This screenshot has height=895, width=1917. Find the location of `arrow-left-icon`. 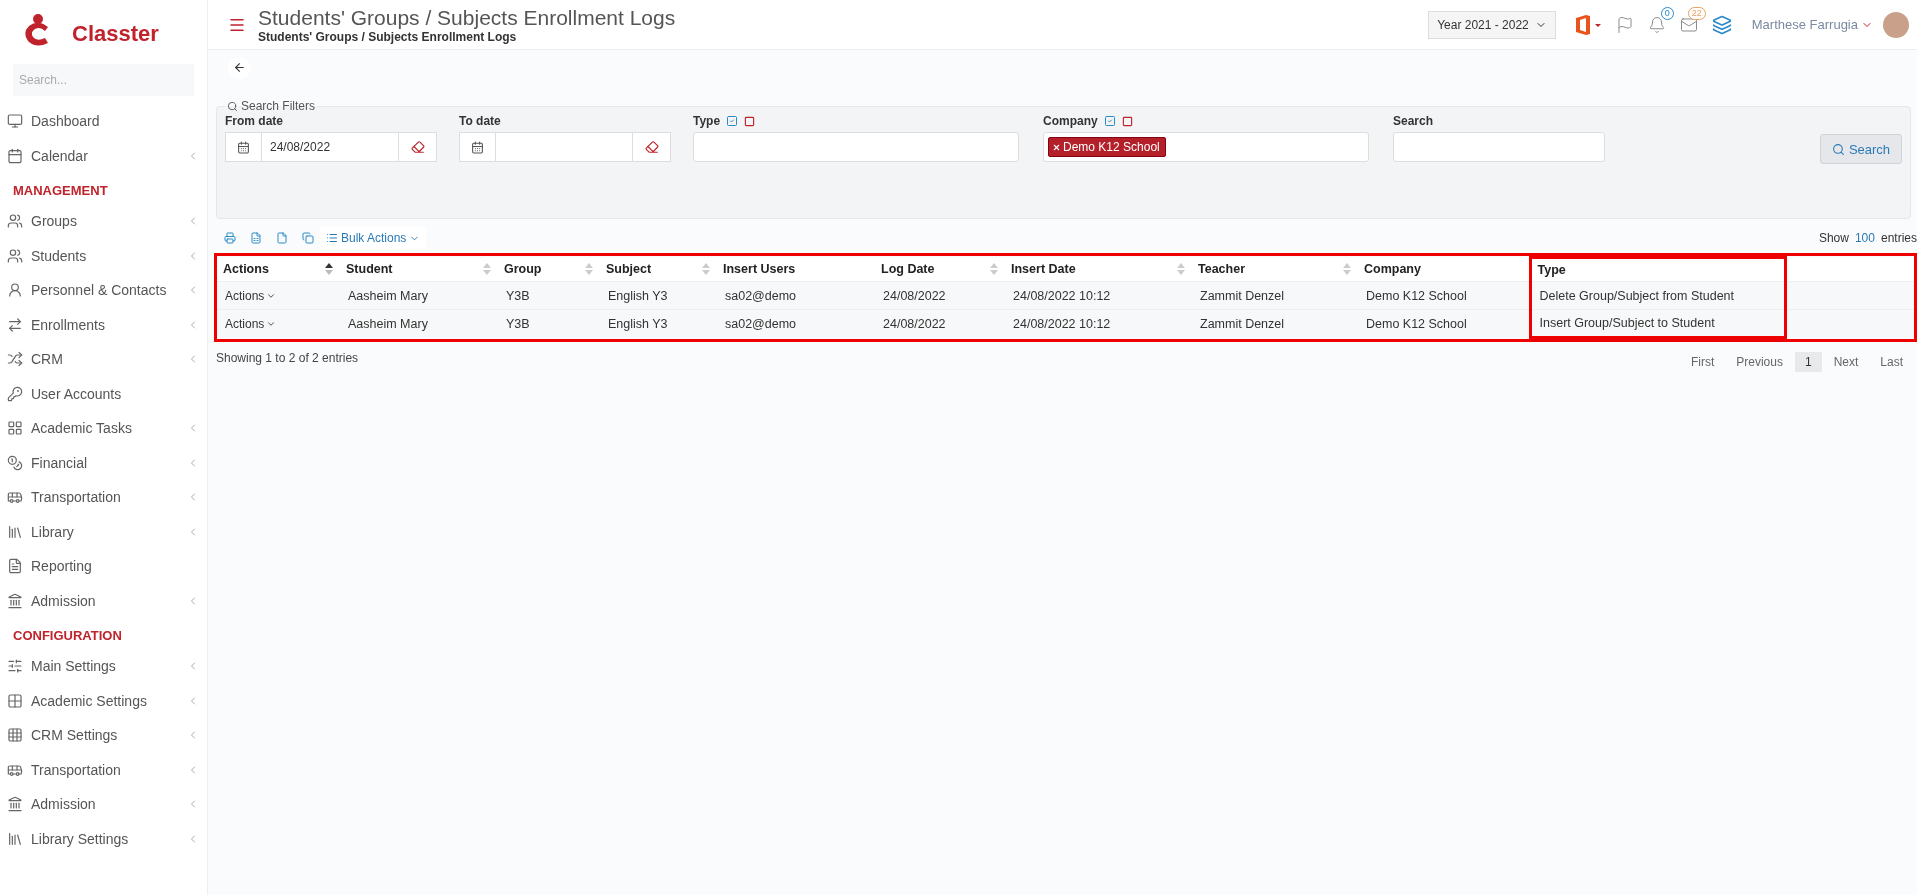

arrow-left-icon is located at coordinates (239, 67).